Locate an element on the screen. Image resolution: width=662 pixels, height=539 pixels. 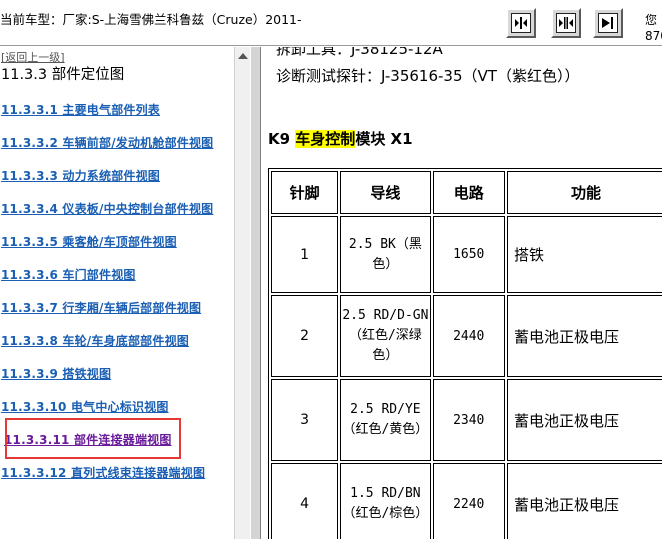
cell-wire: 2.5 BK（黑色） is located at coordinates (385, 254).